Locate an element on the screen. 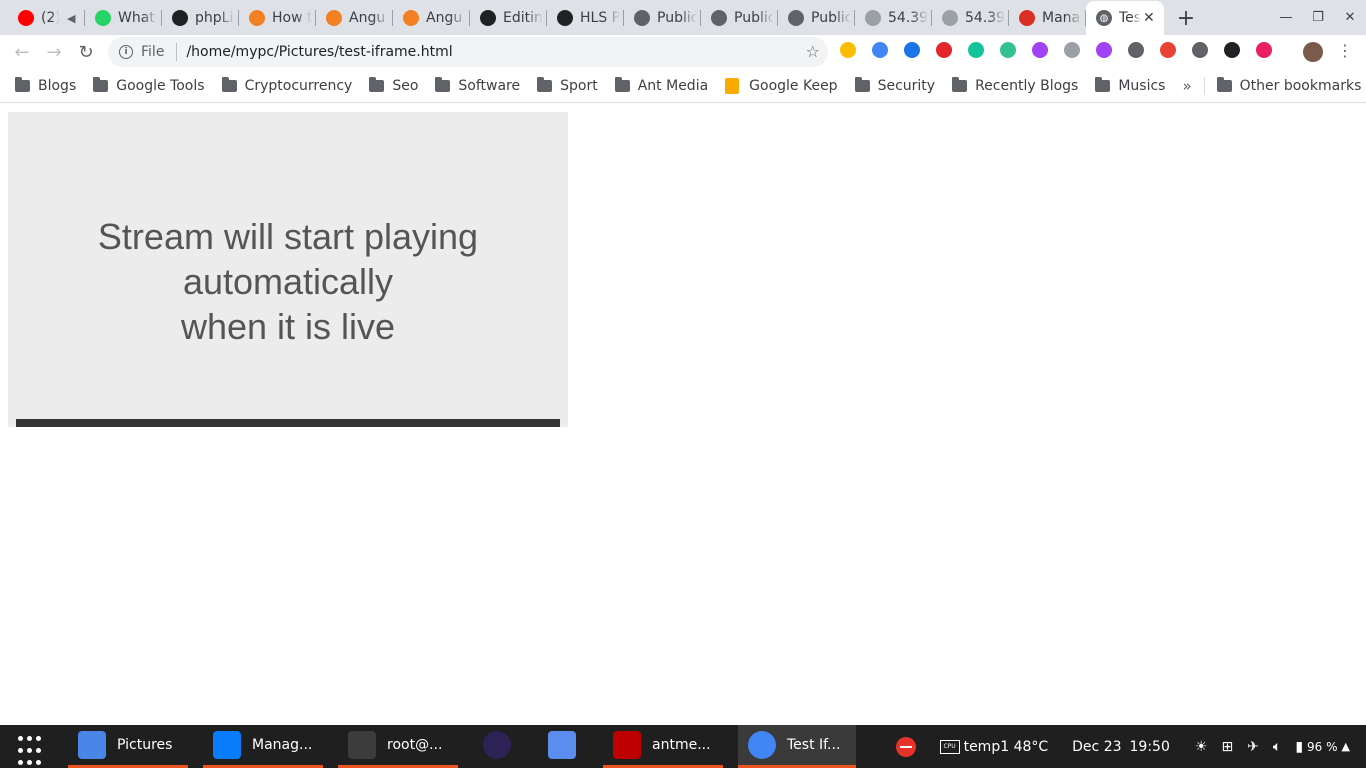 The image size is (1366, 768). tab: Mana is located at coordinates (1047, 18).